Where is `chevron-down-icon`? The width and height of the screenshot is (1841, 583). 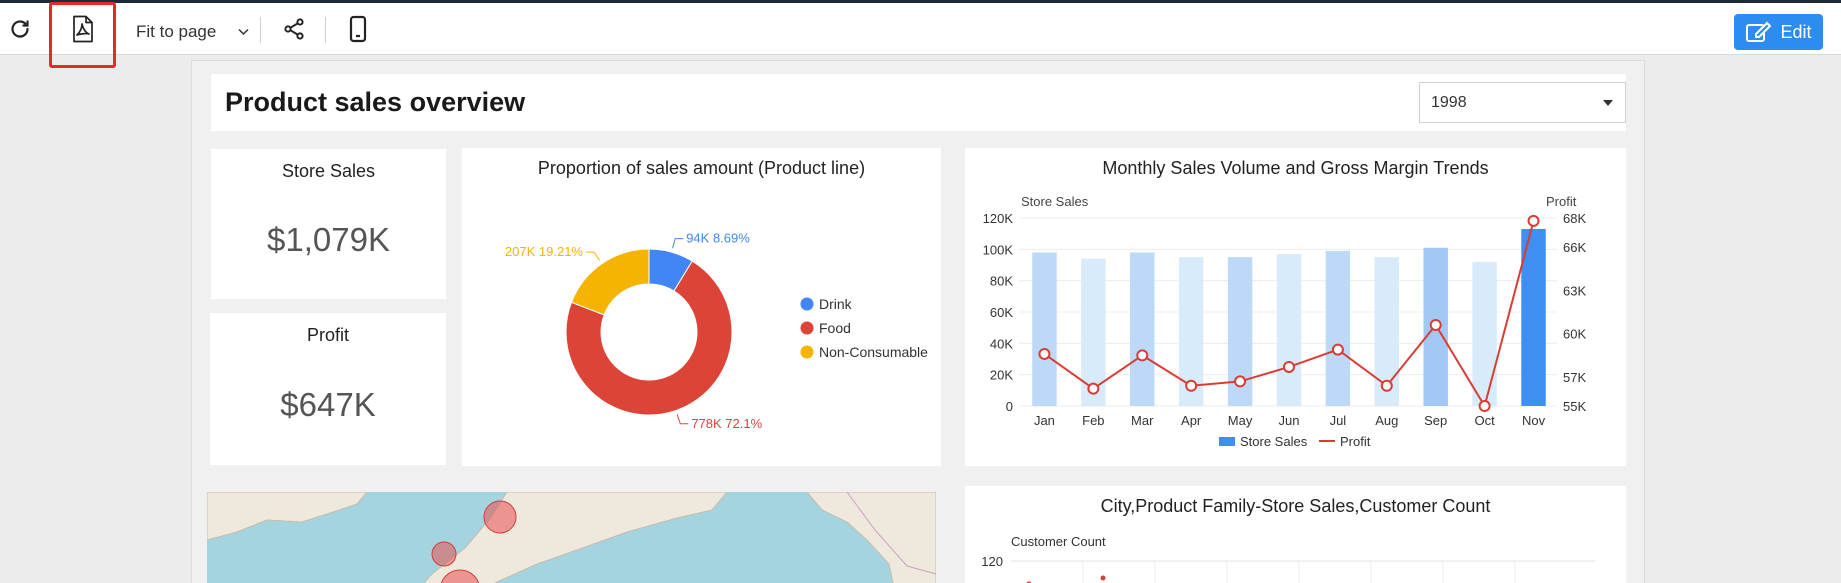 chevron-down-icon is located at coordinates (243, 32).